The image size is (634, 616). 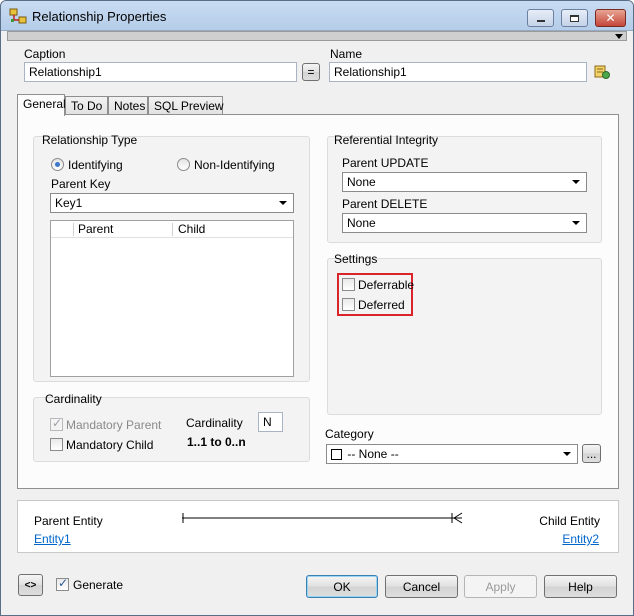 I want to click on title-bar: Relationship Properties ✕, so click(x=317, y=16).